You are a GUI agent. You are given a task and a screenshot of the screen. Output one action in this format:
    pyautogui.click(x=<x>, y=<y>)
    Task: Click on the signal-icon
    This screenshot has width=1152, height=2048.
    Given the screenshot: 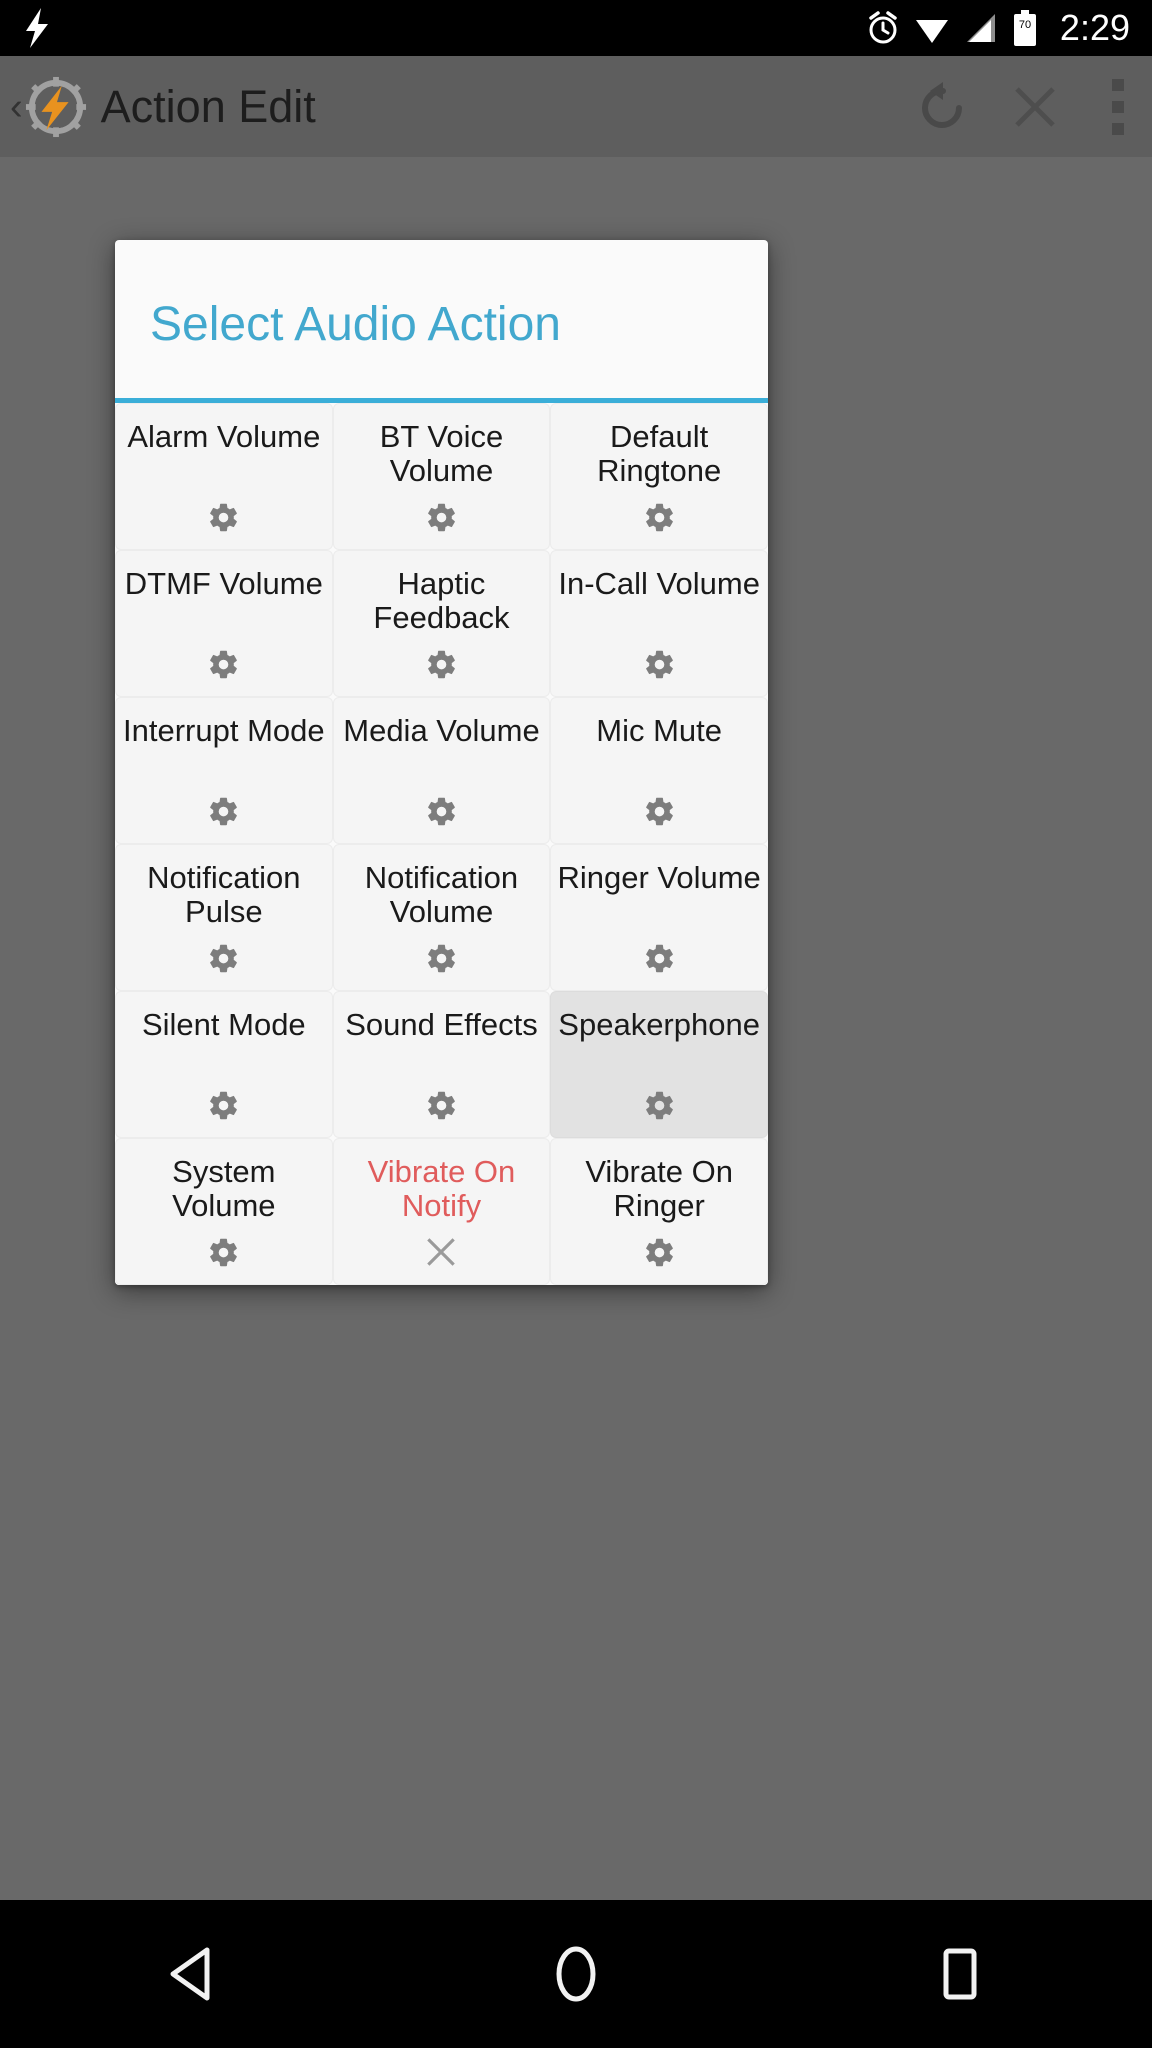 What is the action you would take?
    pyautogui.click(x=980, y=28)
    